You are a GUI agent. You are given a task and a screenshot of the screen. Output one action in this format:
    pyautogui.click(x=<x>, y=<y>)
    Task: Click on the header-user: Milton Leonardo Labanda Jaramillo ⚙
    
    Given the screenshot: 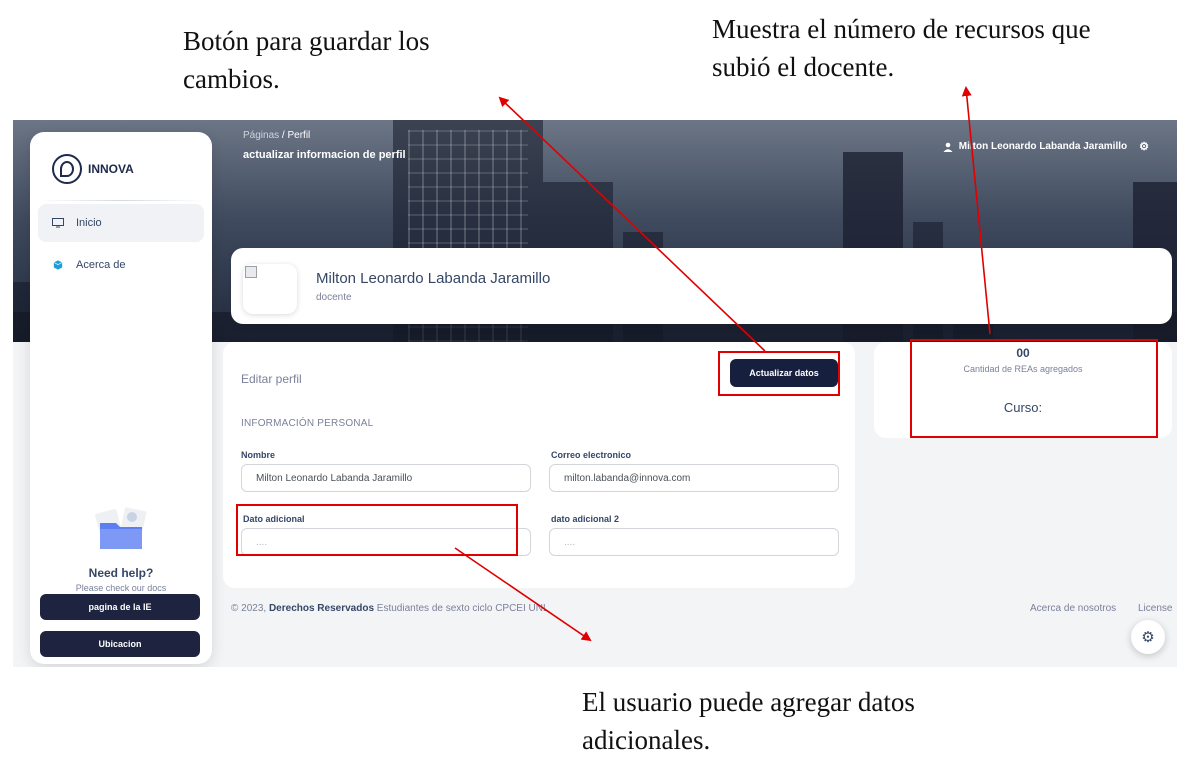 What is the action you would take?
    pyautogui.click(x=1046, y=146)
    